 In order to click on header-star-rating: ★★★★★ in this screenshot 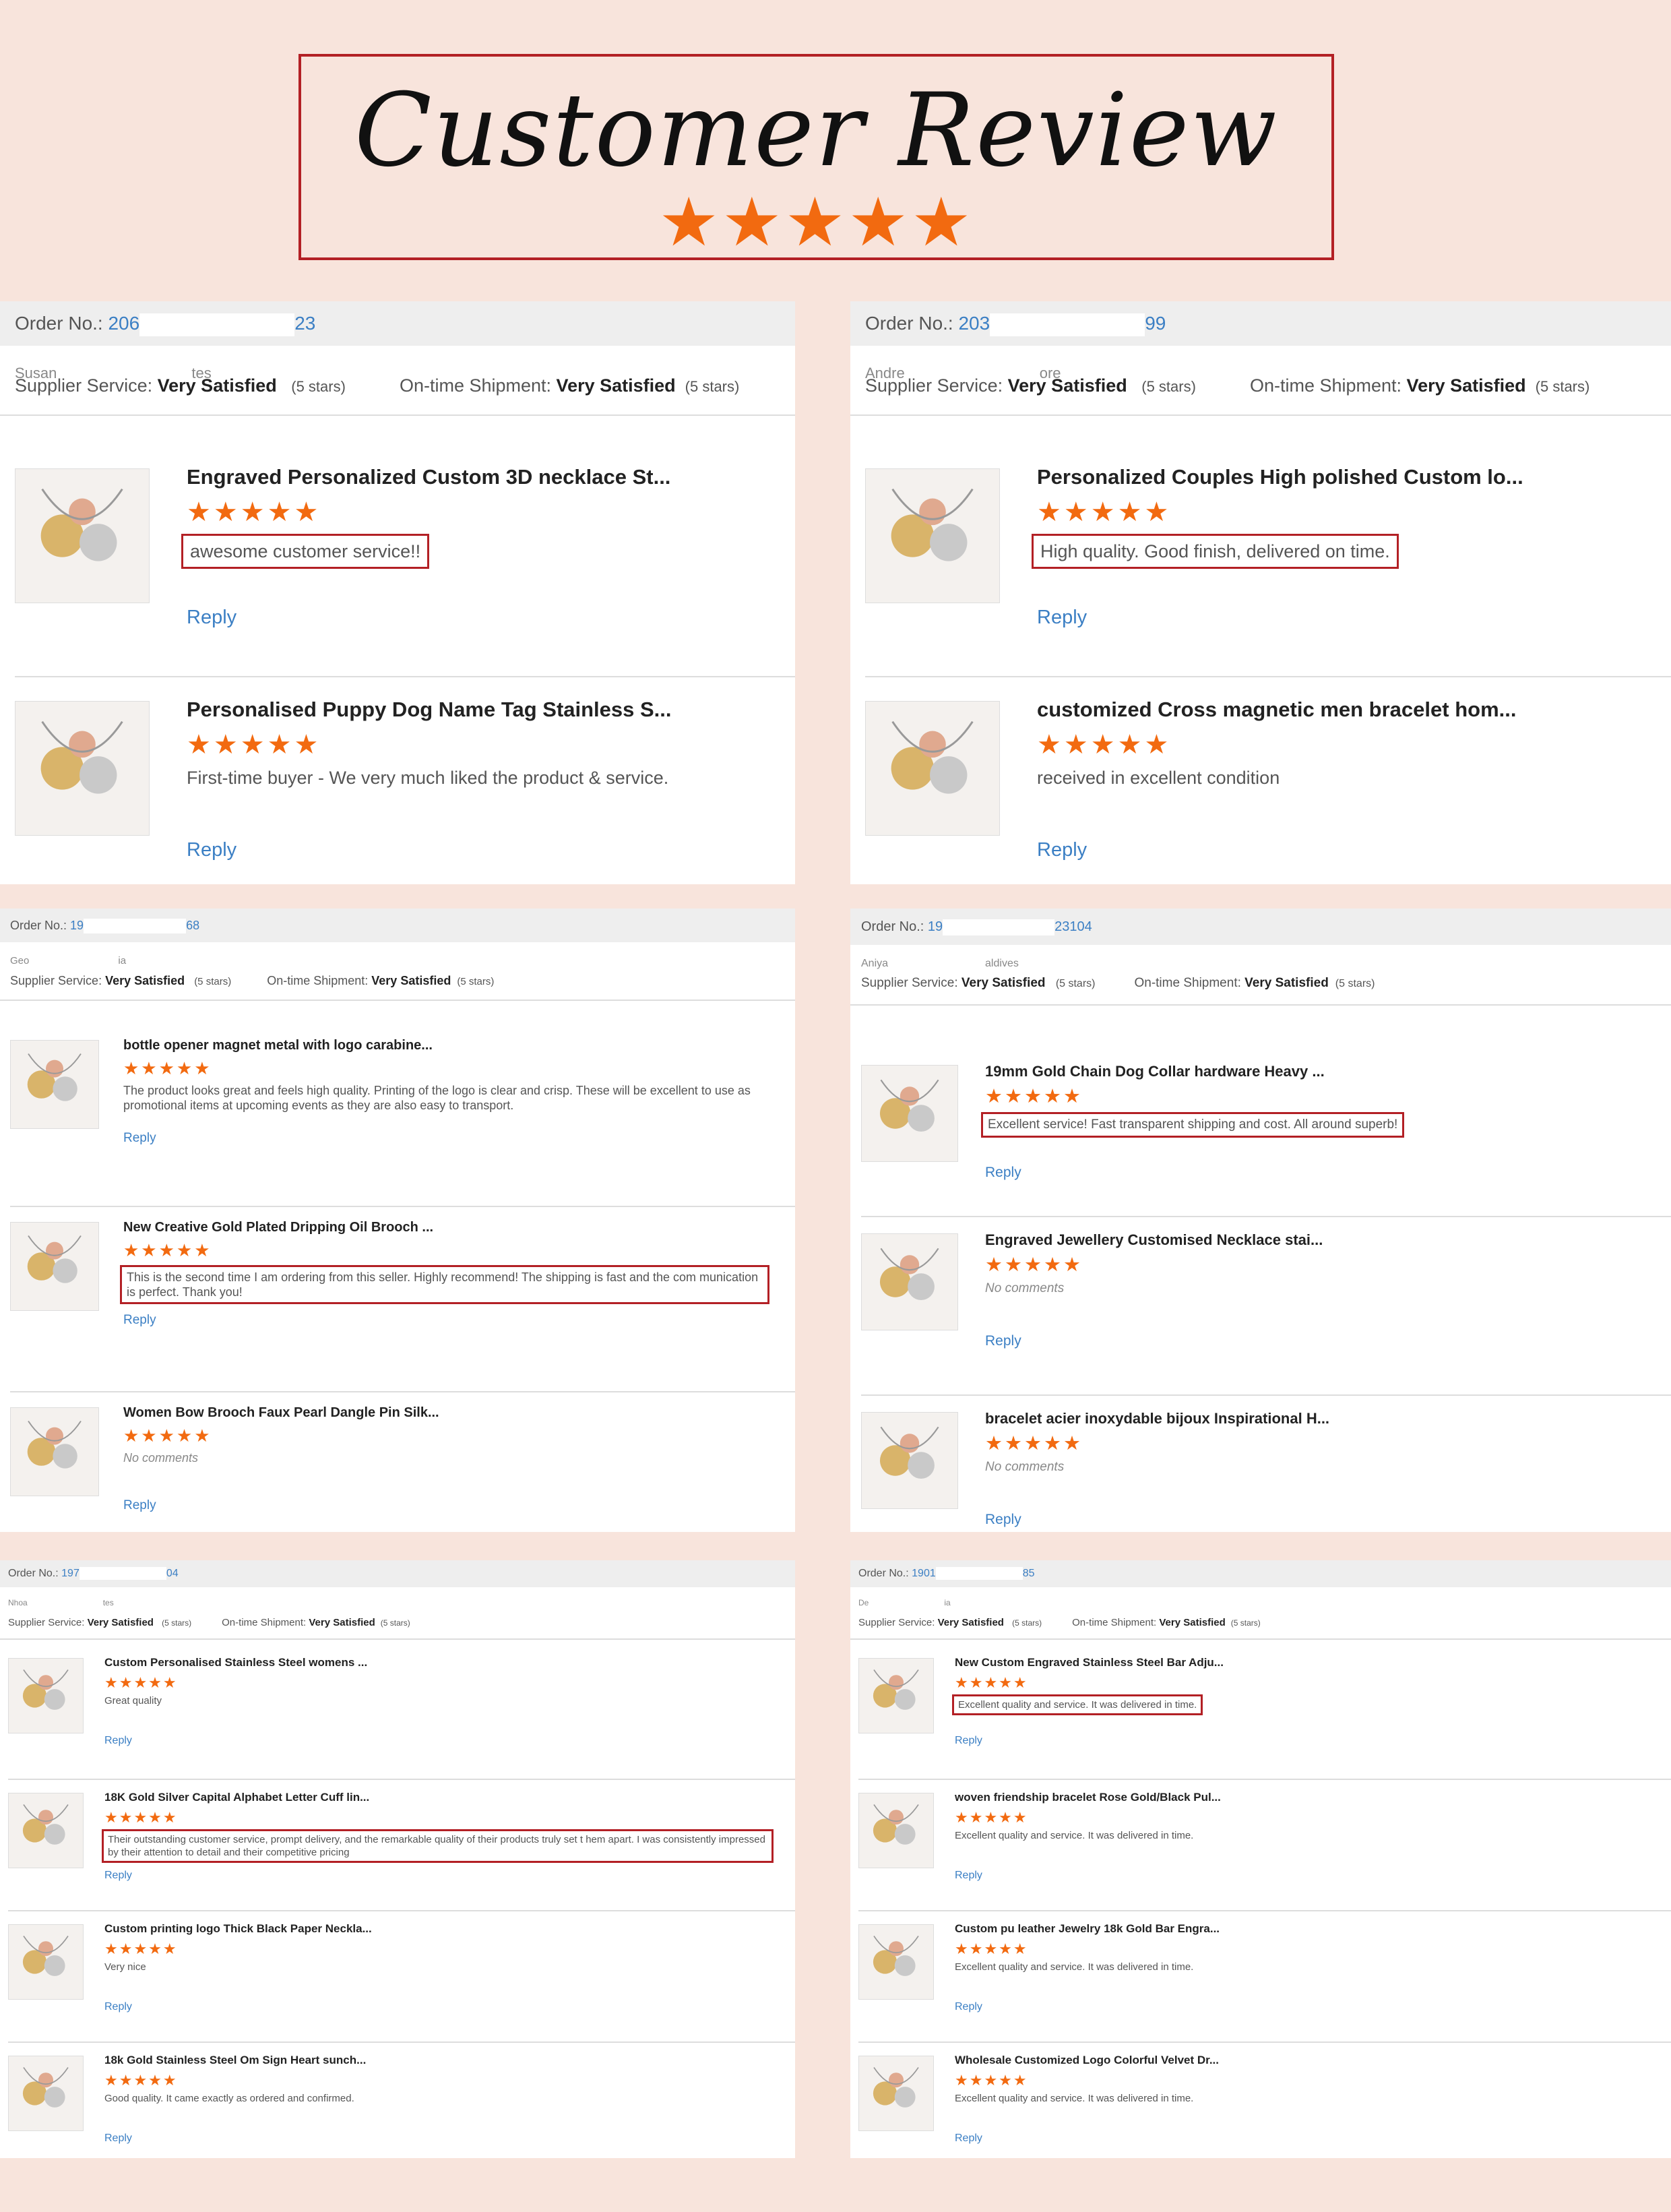, I will do `click(816, 222)`.